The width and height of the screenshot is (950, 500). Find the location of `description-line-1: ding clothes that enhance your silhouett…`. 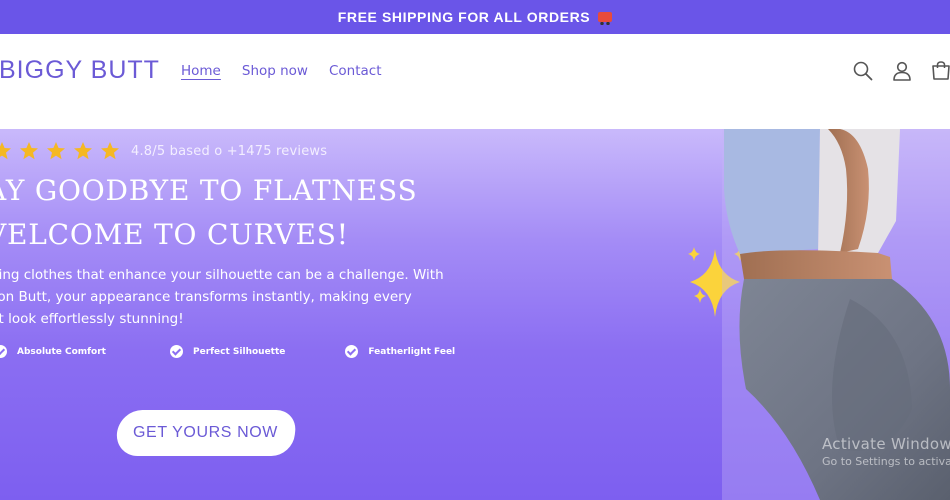

description-line-1: ding clothes that enhance your silhouett… is located at coordinates (222, 275).